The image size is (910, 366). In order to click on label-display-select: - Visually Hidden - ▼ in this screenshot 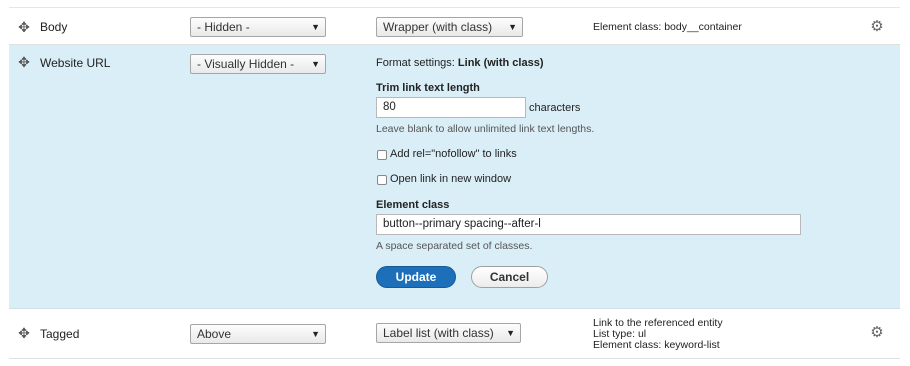, I will do `click(258, 64)`.